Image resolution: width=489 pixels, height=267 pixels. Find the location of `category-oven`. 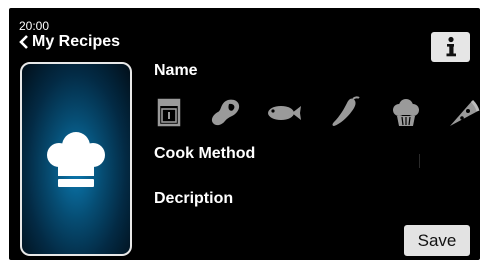

category-oven is located at coordinates (169, 113).